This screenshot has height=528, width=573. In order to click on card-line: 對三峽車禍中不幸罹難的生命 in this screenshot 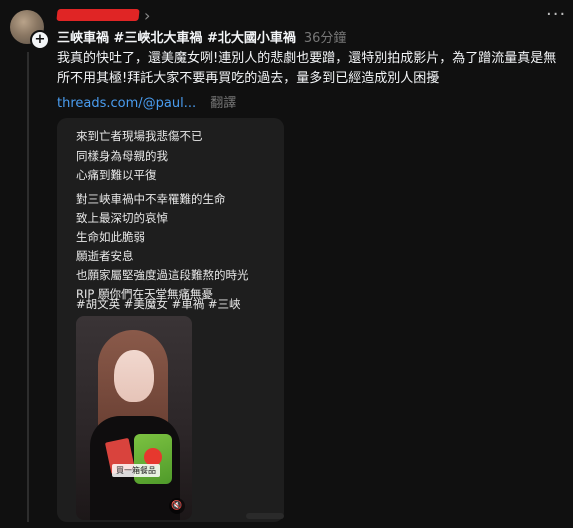, I will do `click(151, 199)`.